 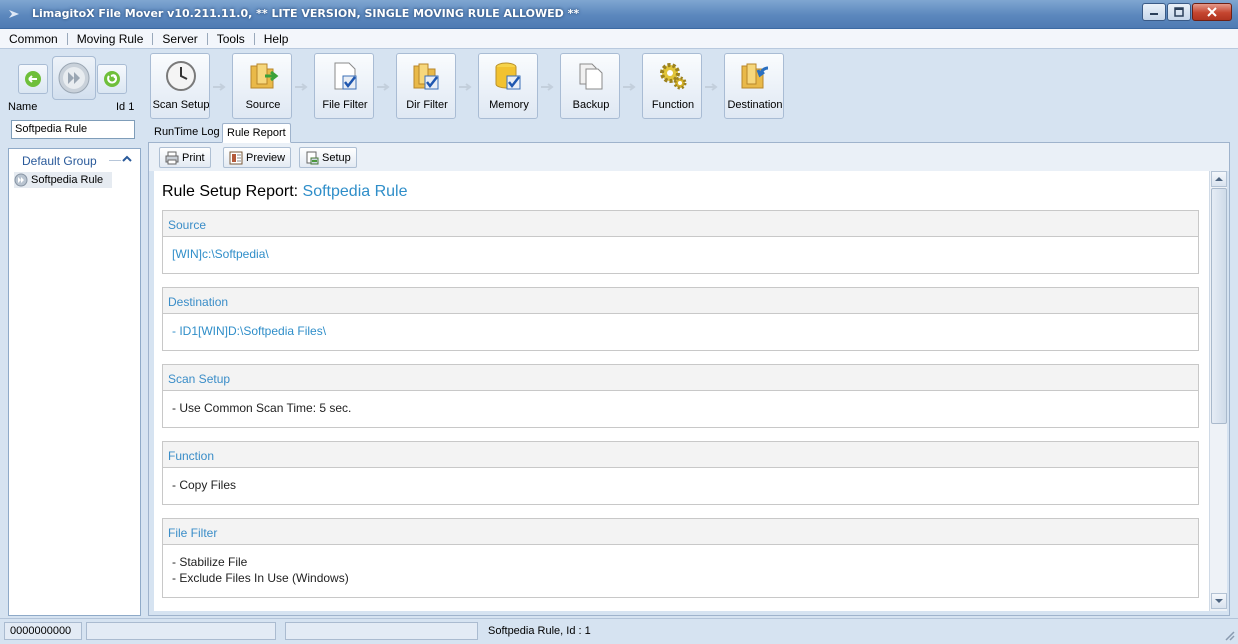 I want to click on scroll-up-button, so click(x=1219, y=179).